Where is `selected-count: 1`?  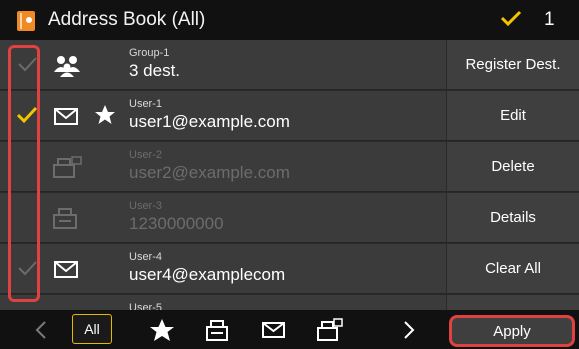 selected-count: 1 is located at coordinates (549, 19).